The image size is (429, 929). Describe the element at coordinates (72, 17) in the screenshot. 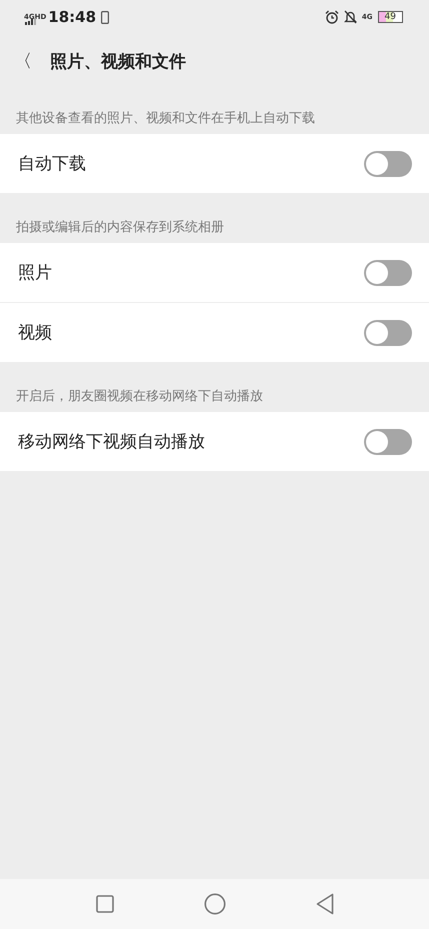

I see `status-time: 18:48` at that location.